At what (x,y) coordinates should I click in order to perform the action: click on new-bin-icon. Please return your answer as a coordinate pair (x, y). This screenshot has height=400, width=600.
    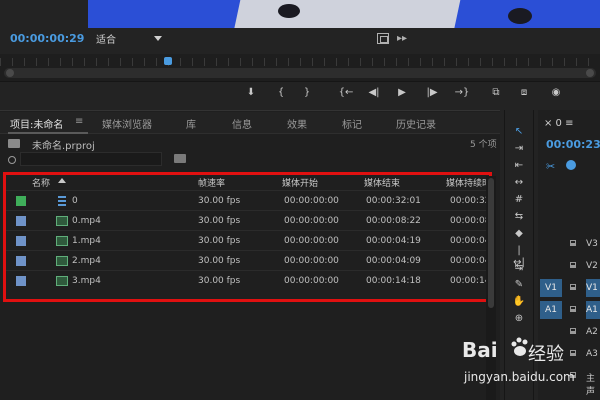
    Looking at the image, I should click on (180, 158).